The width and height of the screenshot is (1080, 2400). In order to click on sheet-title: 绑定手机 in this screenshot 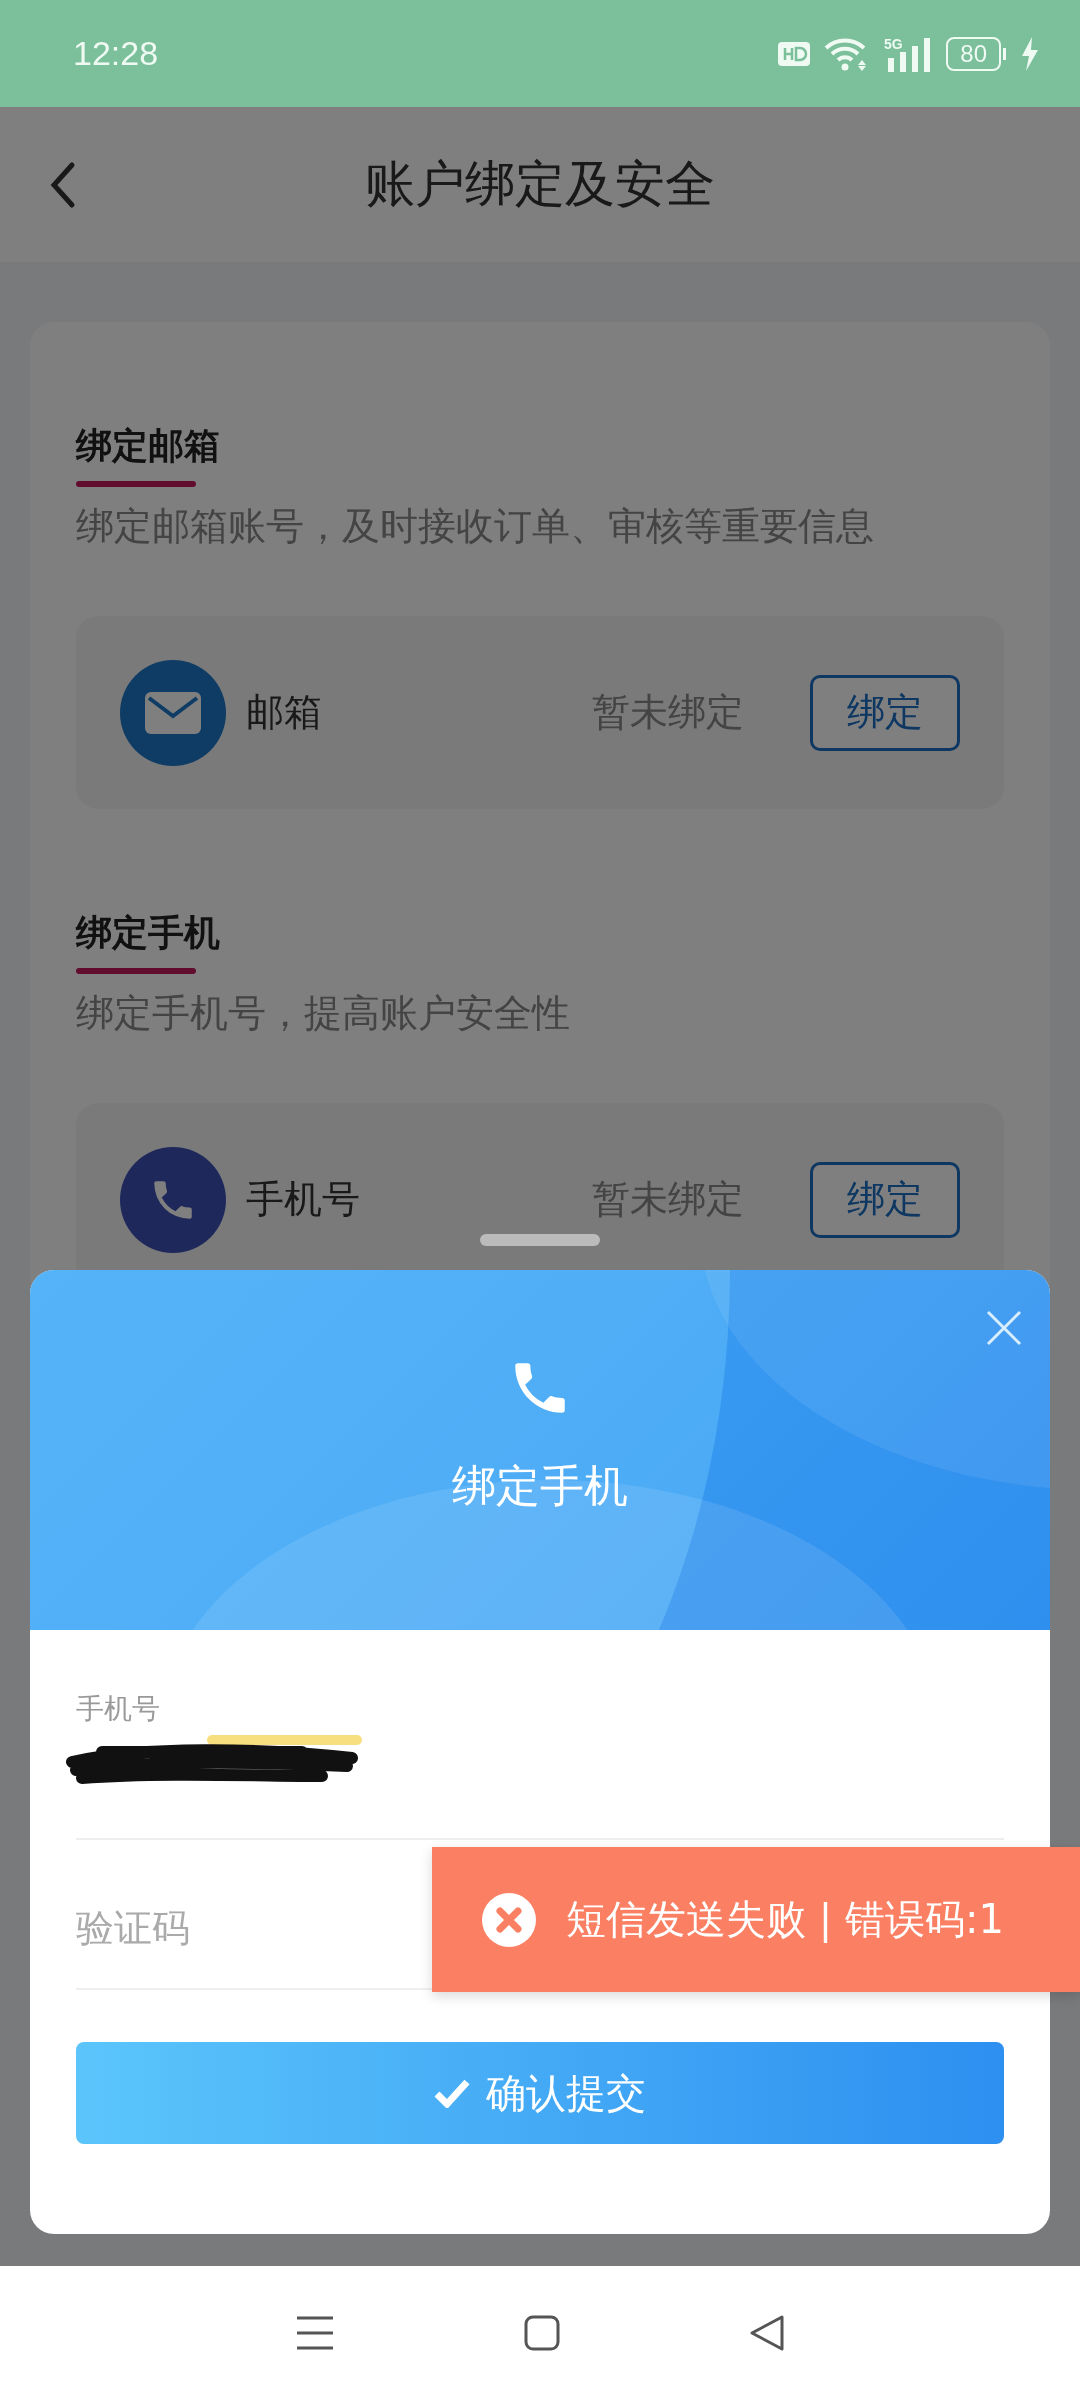, I will do `click(540, 1486)`.